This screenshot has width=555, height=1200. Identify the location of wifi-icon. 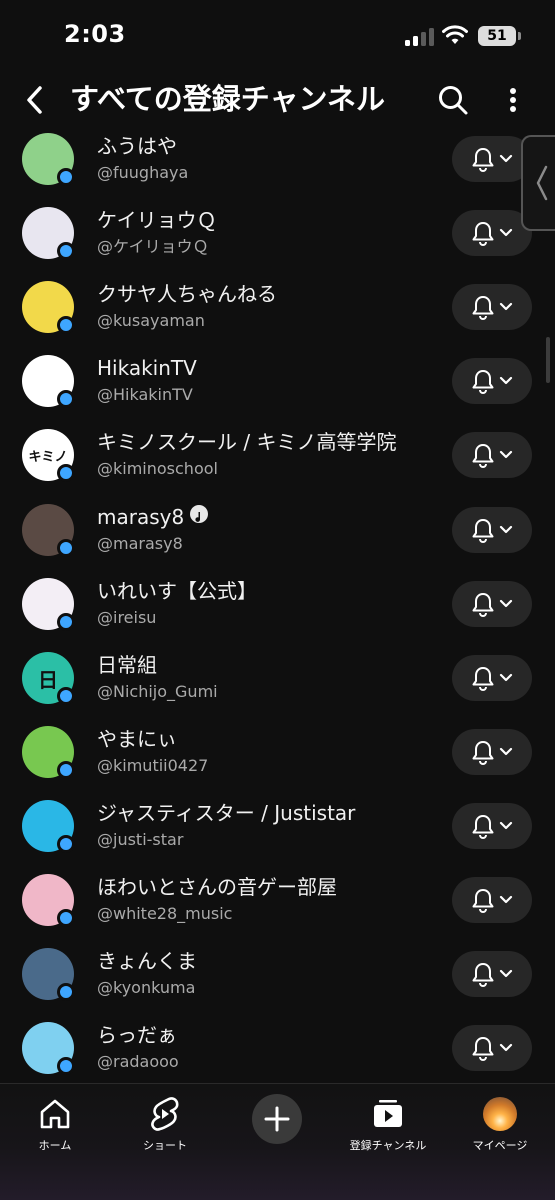
(455, 34).